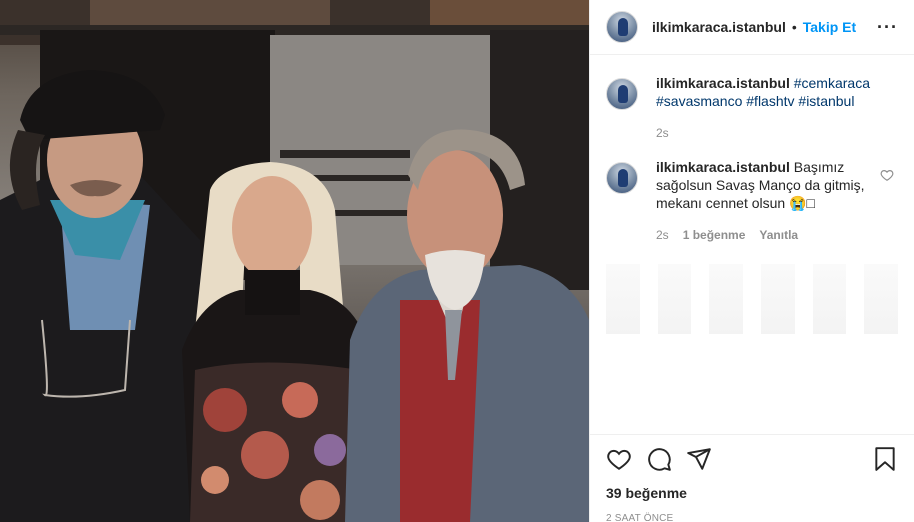 Image resolution: width=914 pixels, height=522 pixels. I want to click on username-link: ilkimkaraca.istanbul, so click(719, 27).